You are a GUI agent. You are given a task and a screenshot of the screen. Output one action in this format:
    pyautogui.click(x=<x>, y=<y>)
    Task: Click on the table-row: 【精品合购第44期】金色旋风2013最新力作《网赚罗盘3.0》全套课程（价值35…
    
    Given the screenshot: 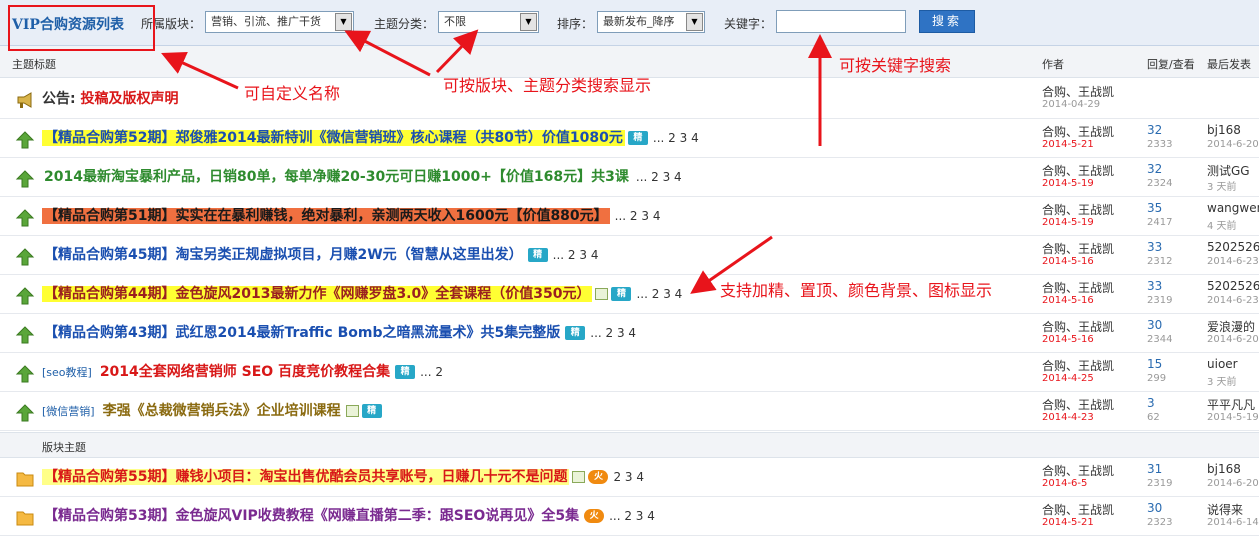 What is the action you would take?
    pyautogui.click(x=629, y=294)
    